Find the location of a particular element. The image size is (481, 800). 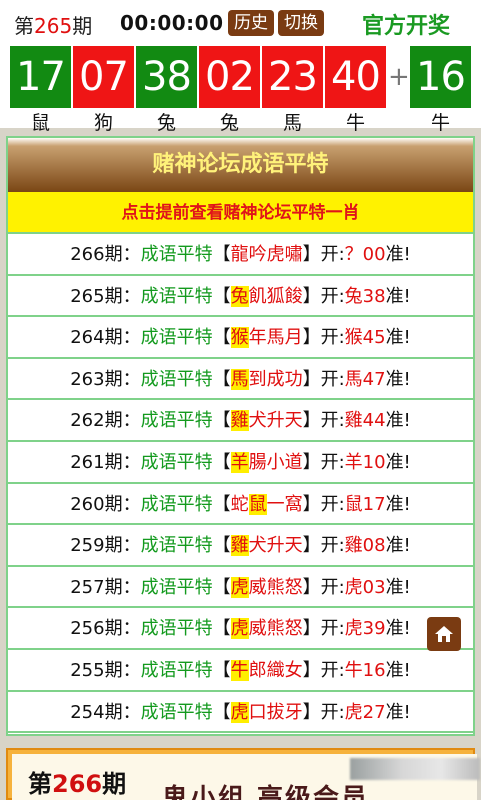

prediction-row: 265期：成语平特【兔飢狐餕】开:兔38准! is located at coordinates (240, 297).